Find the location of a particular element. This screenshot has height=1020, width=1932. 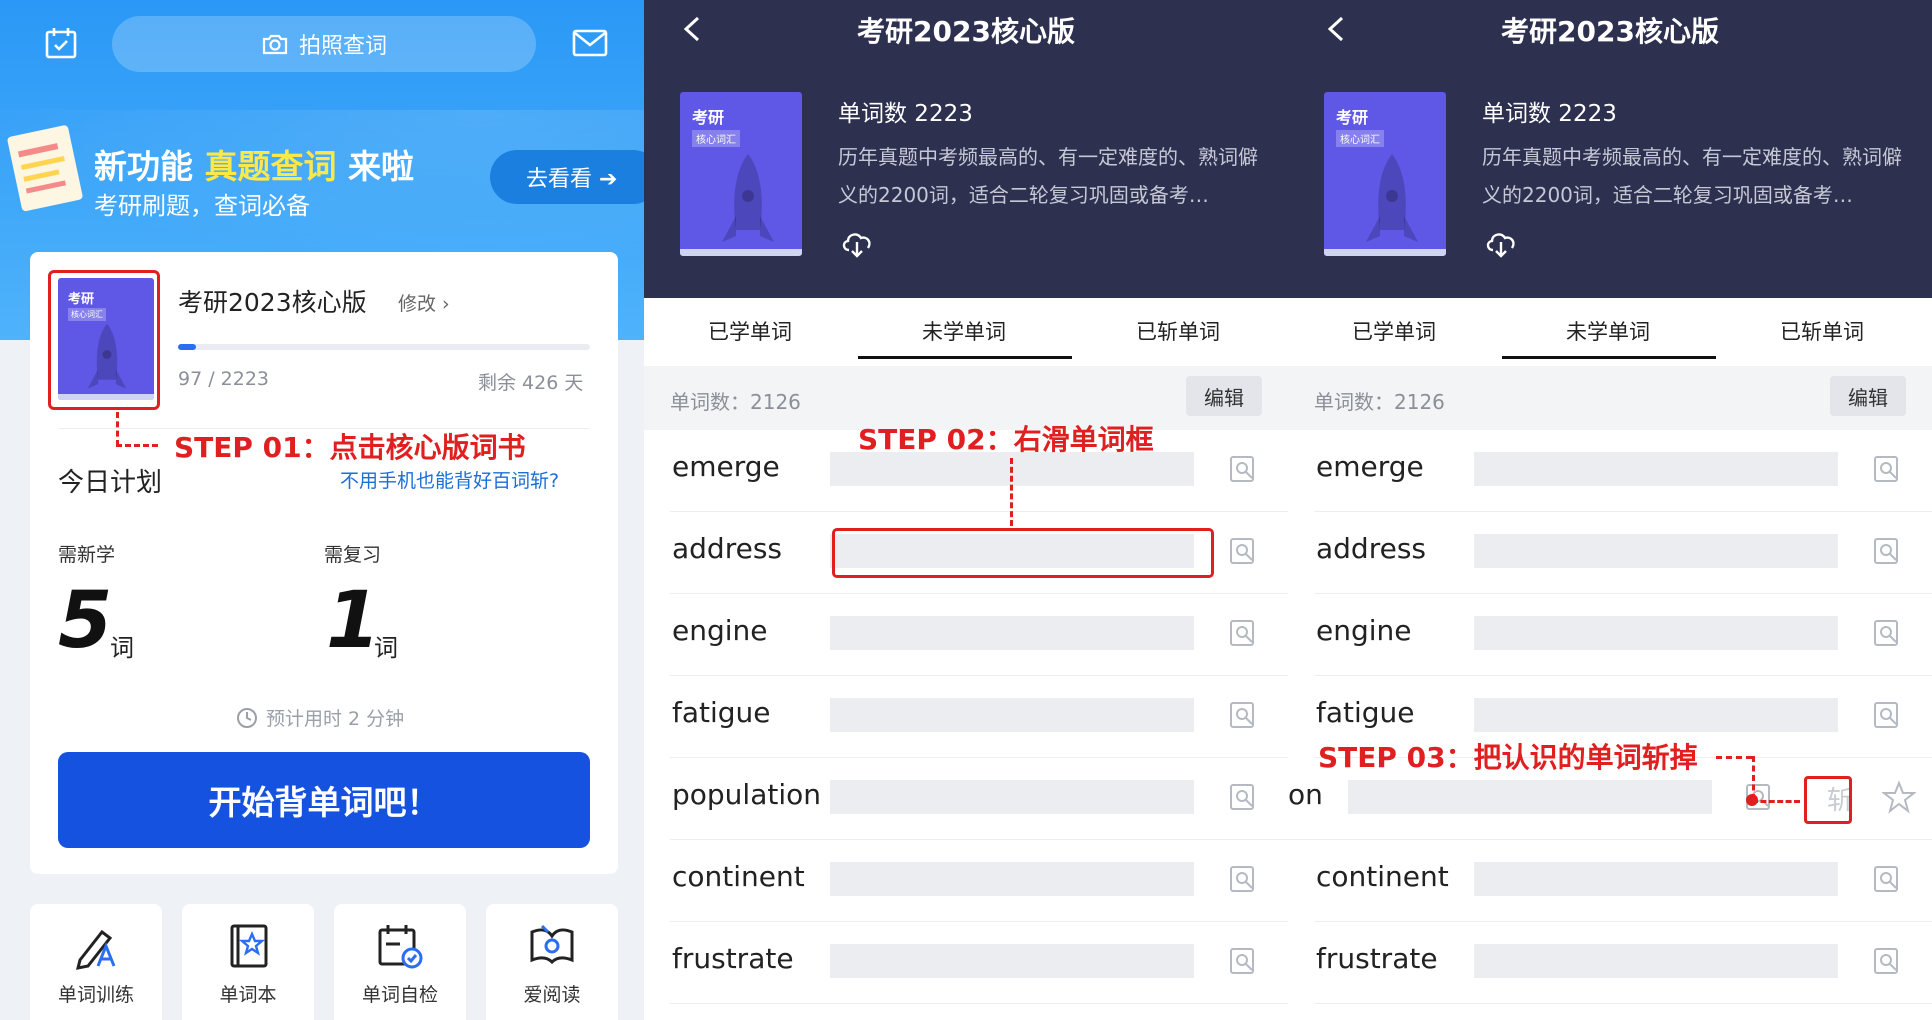

step2-annotation: STEP 02：右滑单词框 is located at coordinates (1006, 439).